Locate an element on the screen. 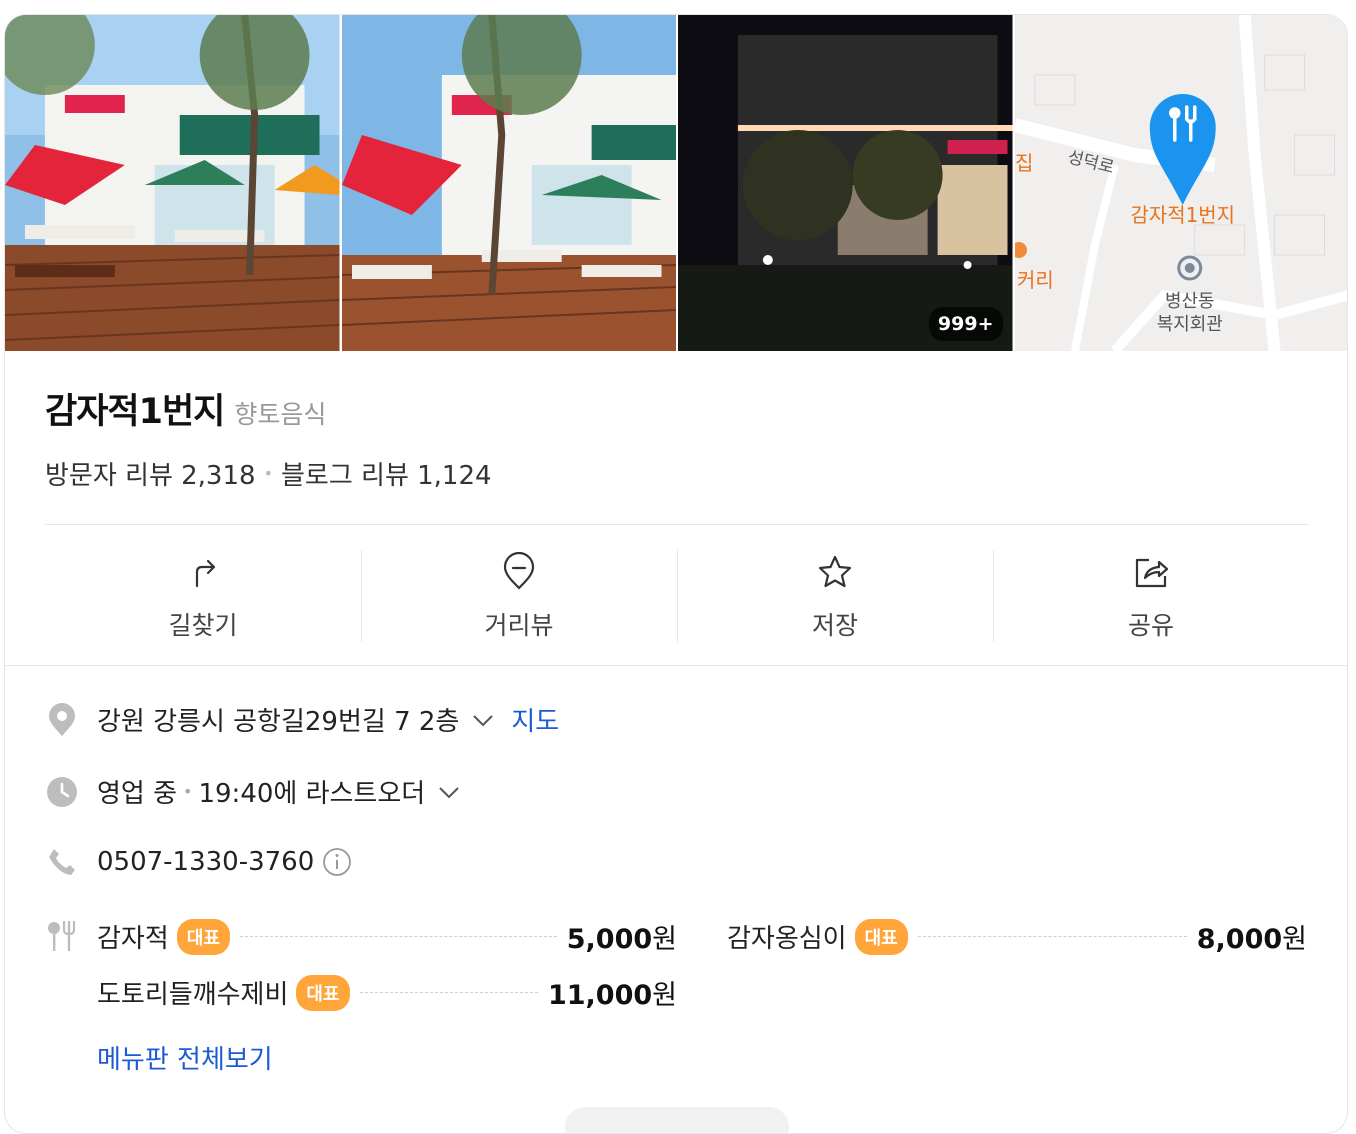 The width and height of the screenshot is (1356, 1134). phone-row: 0507-1330-3760 is located at coordinates (198, 862).